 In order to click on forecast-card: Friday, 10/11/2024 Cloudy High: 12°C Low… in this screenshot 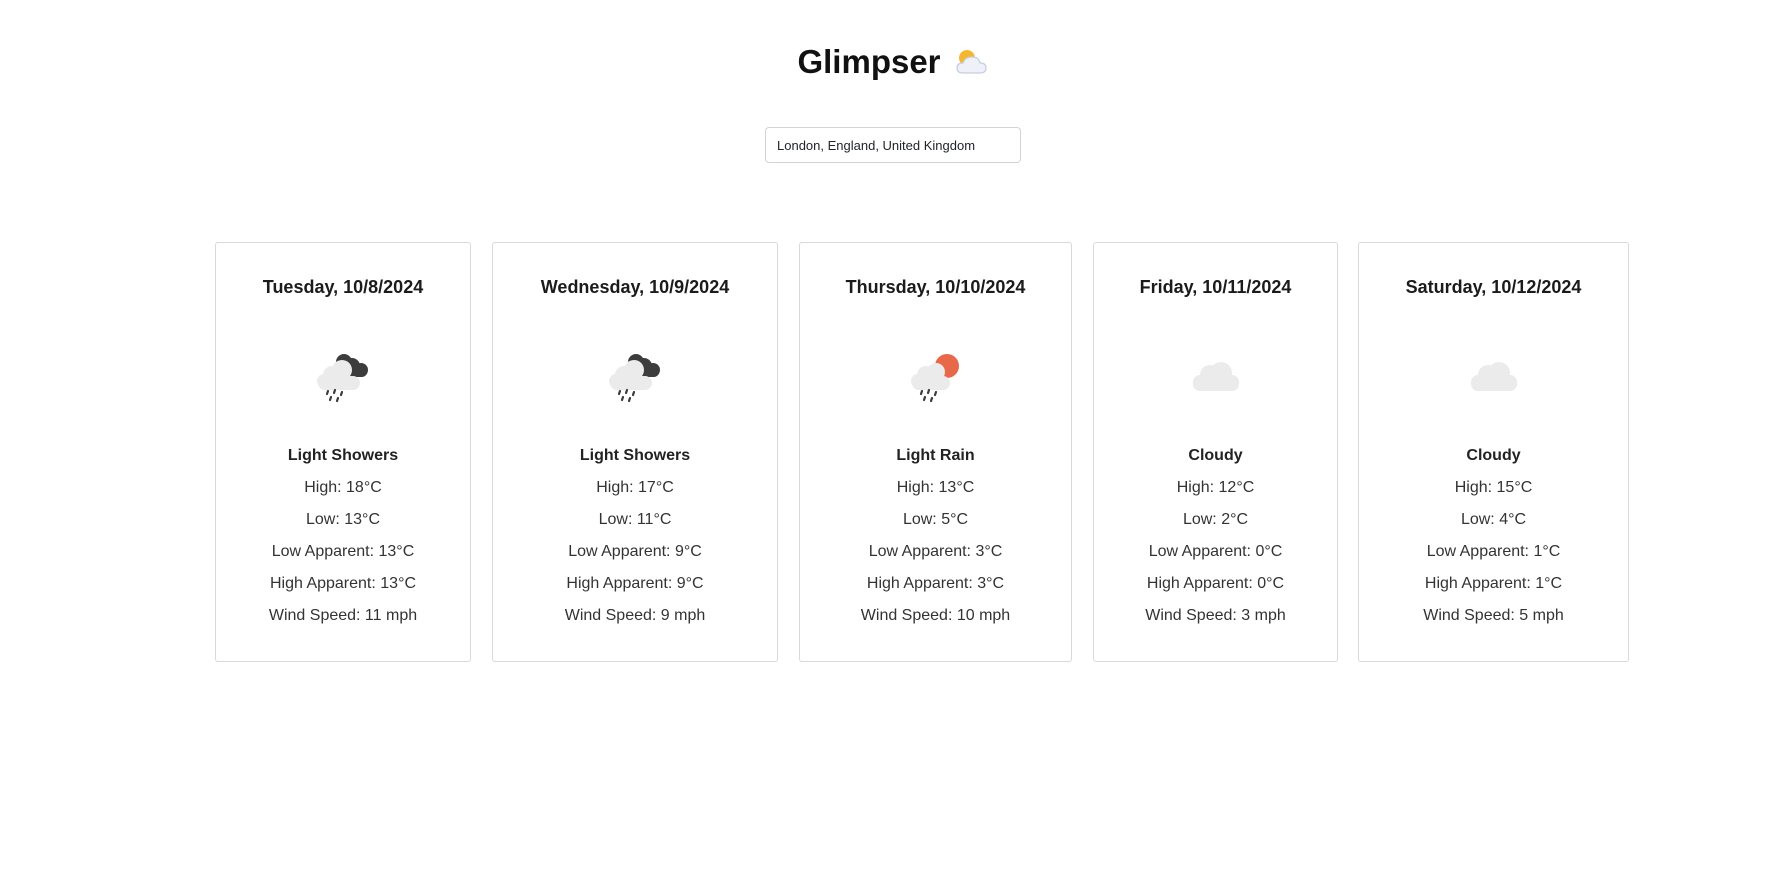, I will do `click(1215, 452)`.